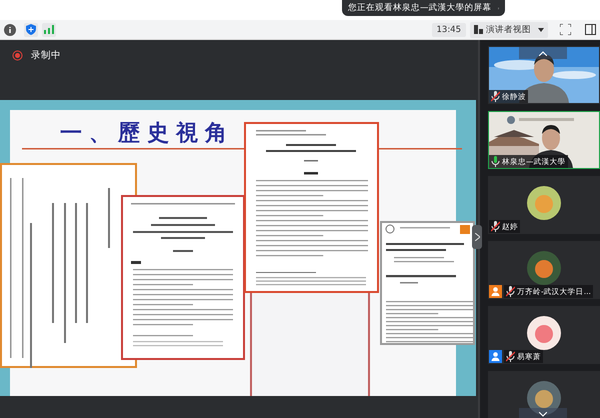 The width and height of the screenshot is (600, 418). I want to click on next-page-button, so click(477, 237).